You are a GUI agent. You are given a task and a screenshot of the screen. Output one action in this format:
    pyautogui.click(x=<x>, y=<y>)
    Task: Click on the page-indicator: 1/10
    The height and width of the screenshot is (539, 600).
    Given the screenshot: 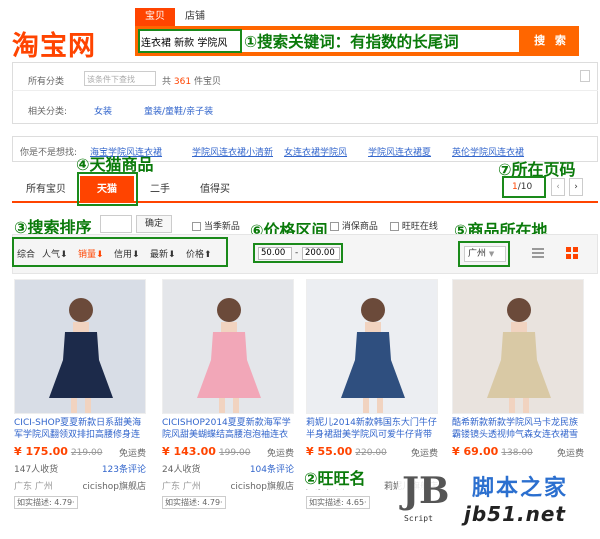 What is the action you would take?
    pyautogui.click(x=522, y=187)
    